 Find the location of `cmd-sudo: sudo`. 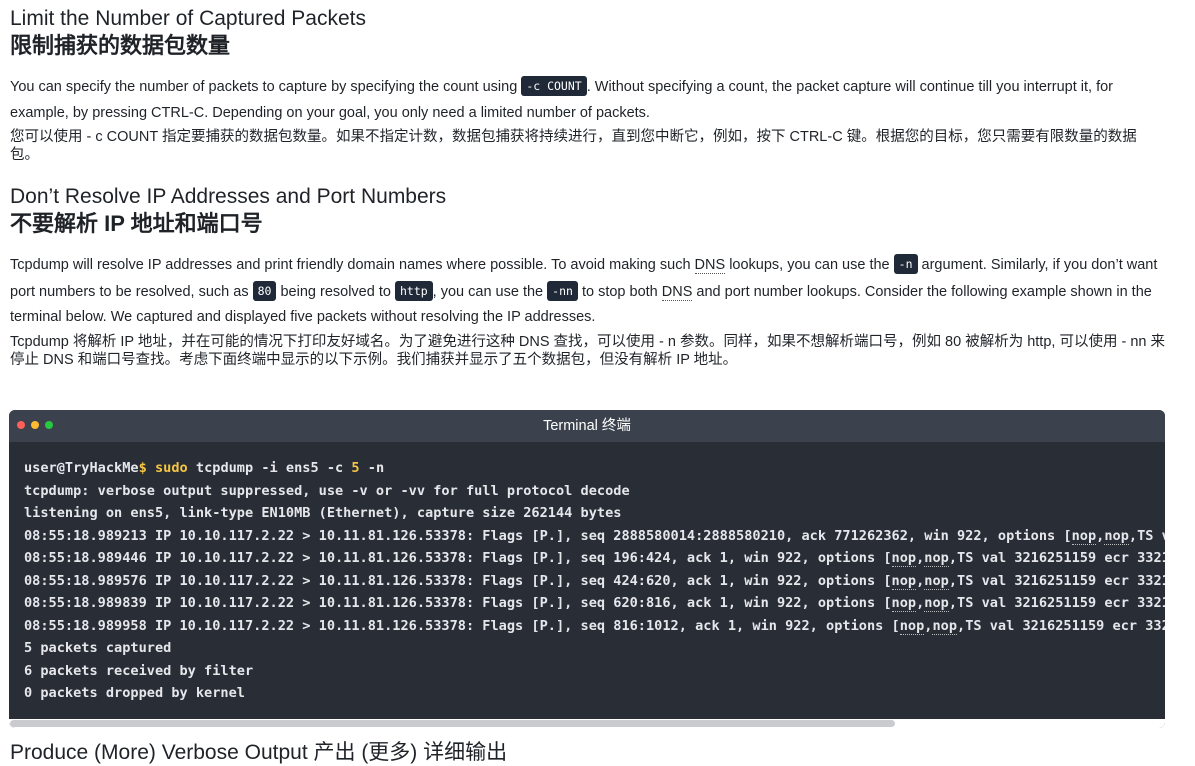

cmd-sudo: sudo is located at coordinates (171, 468).